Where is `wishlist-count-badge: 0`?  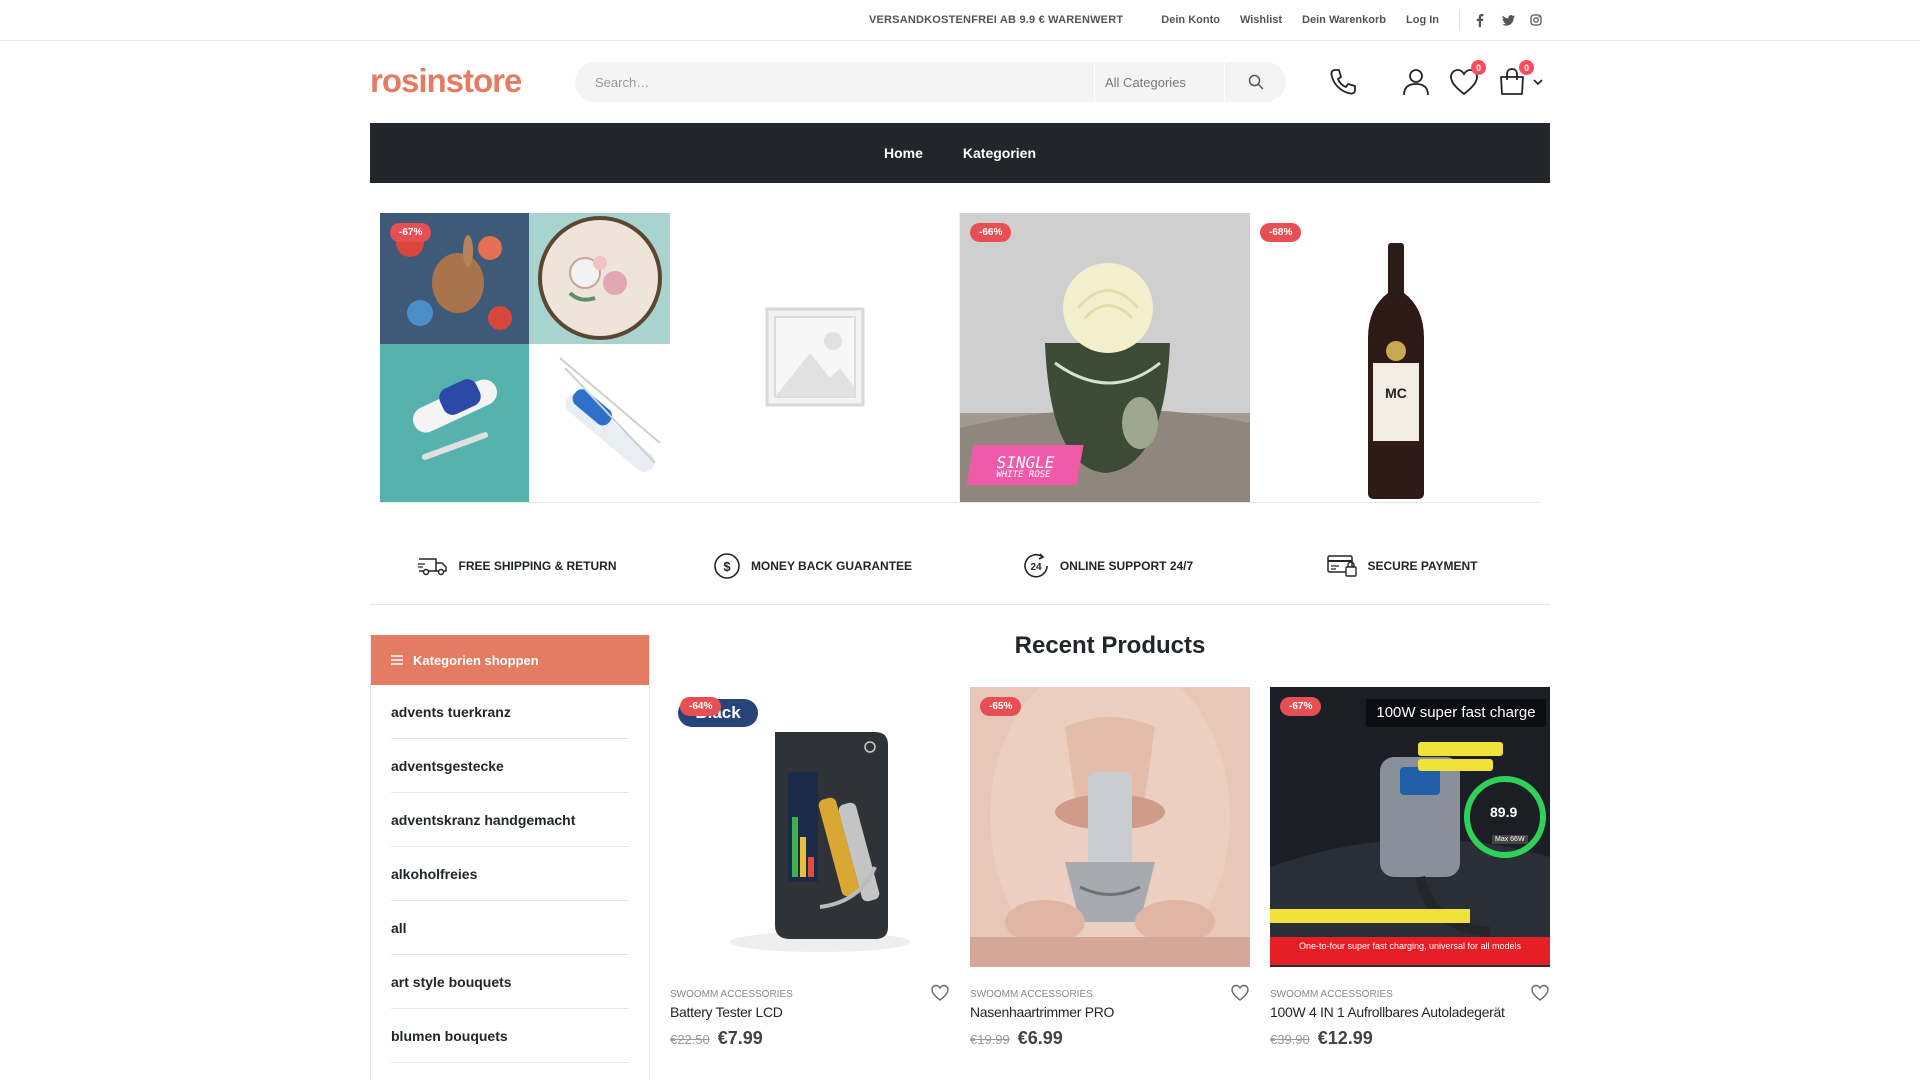 wishlist-count-badge: 0 is located at coordinates (1478, 67).